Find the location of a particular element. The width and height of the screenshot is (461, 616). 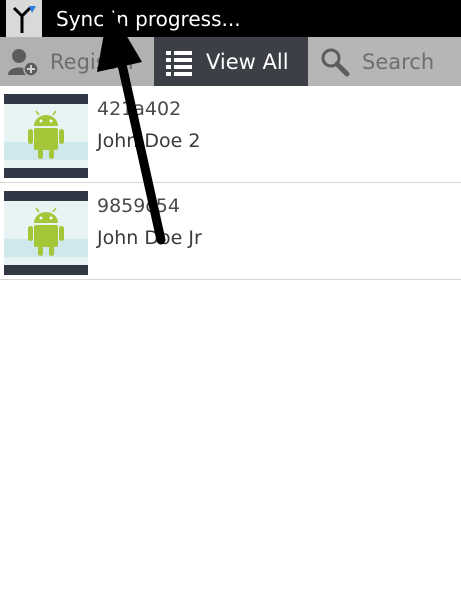

tab-view-all: View All is located at coordinates (231, 61).